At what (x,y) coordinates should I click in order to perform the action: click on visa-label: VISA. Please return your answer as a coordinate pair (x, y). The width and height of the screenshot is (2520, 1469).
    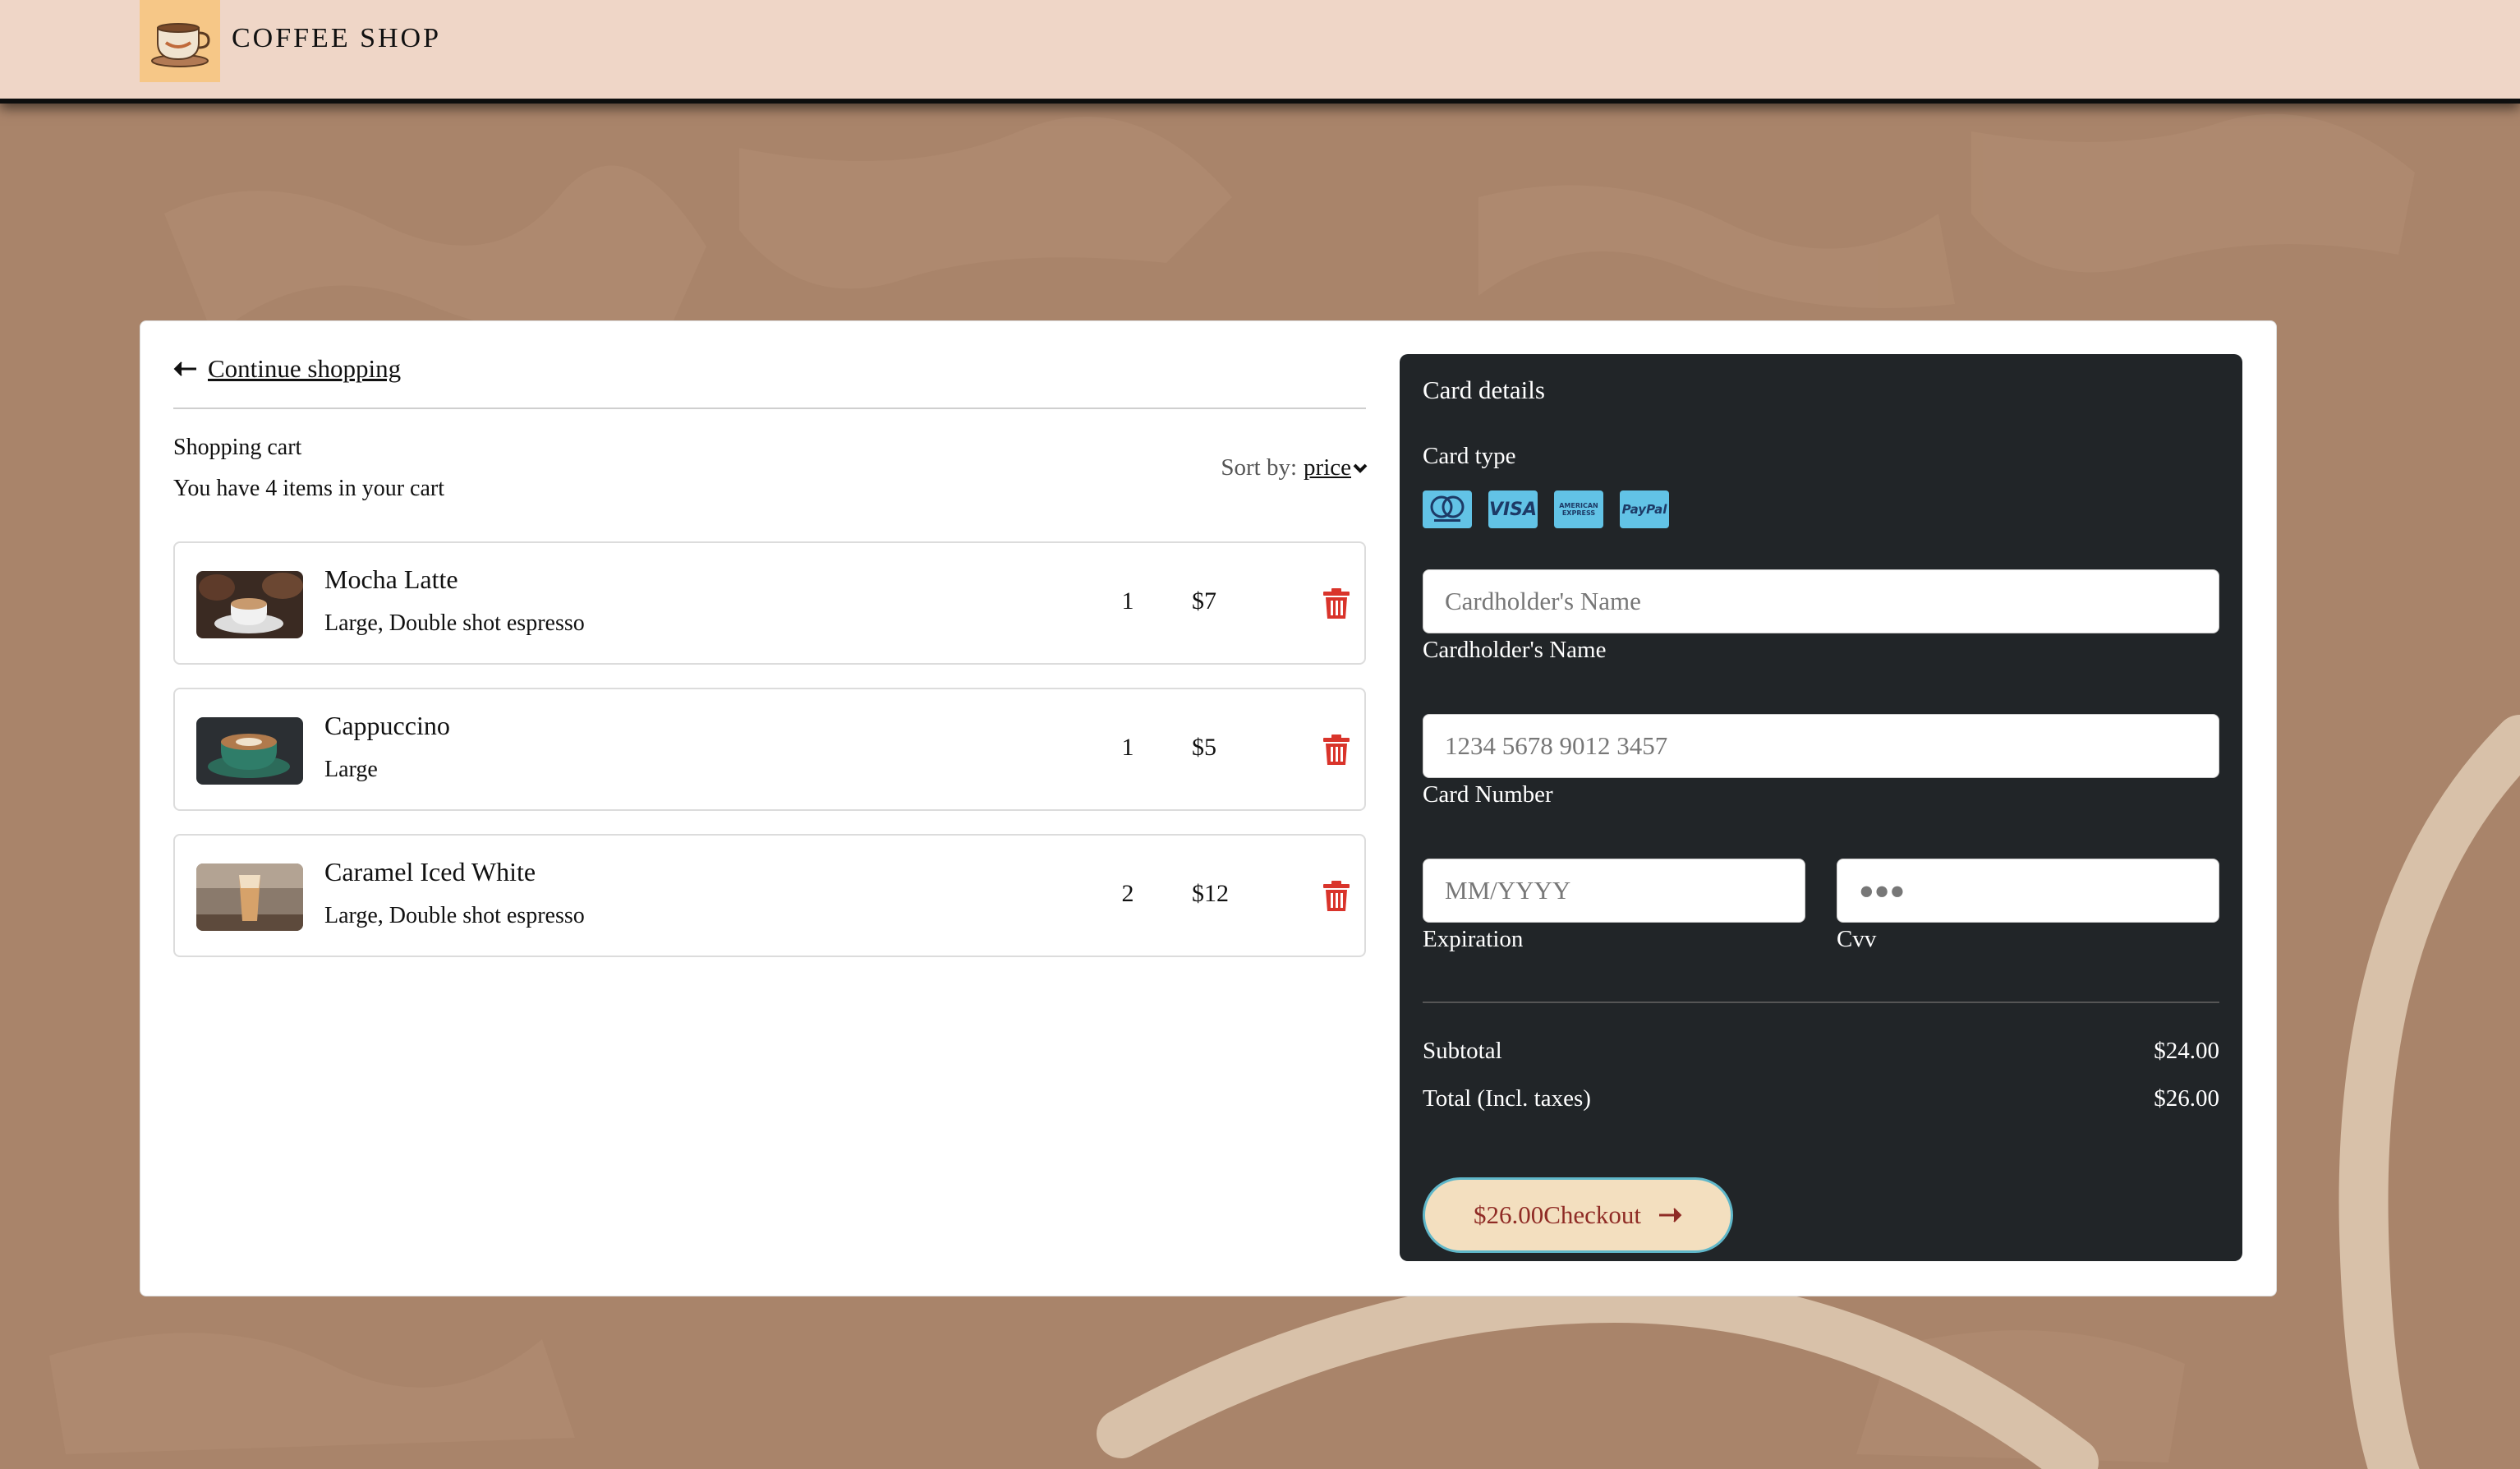
    Looking at the image, I should click on (1513, 509).